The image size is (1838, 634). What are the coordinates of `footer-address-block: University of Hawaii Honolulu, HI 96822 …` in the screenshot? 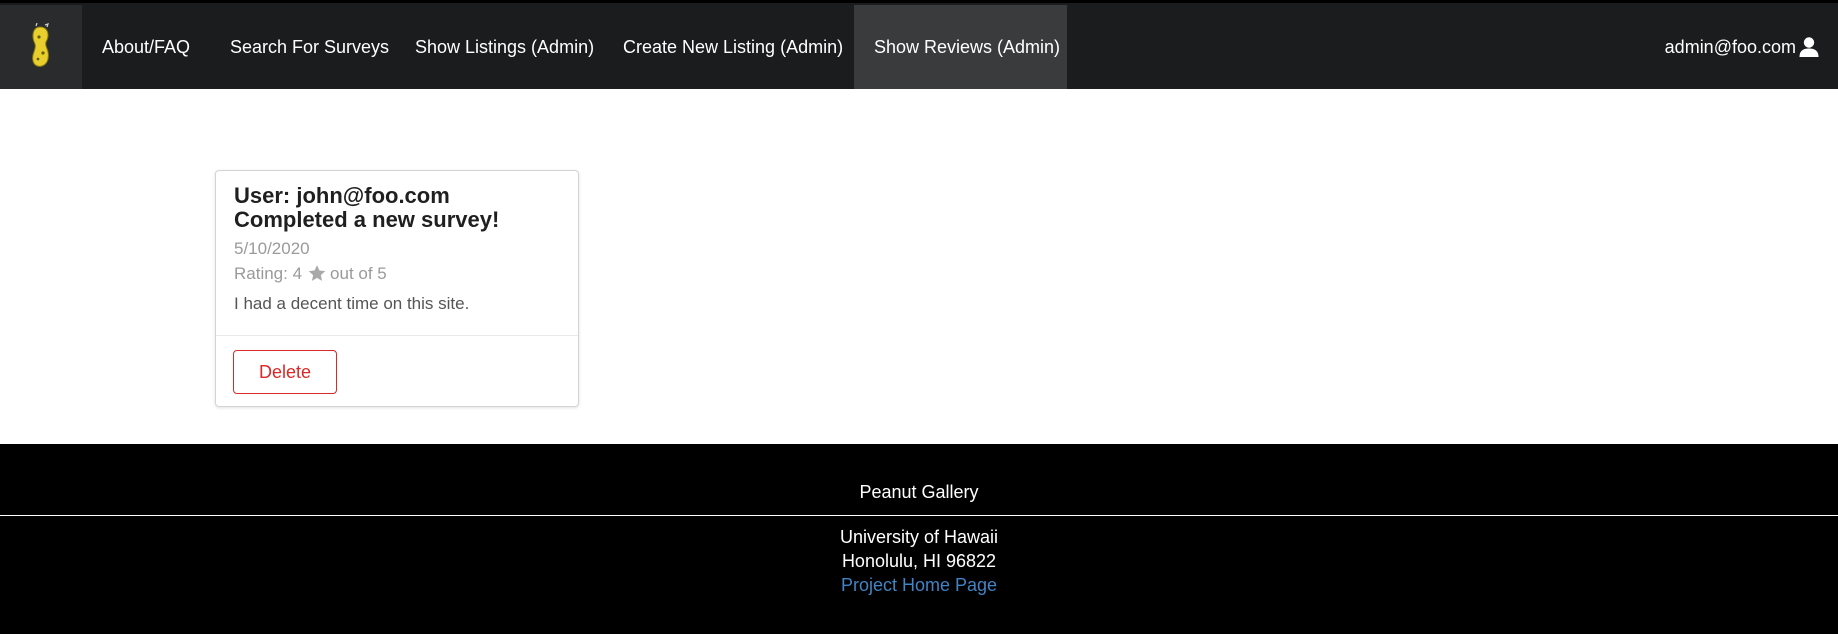 It's located at (919, 561).